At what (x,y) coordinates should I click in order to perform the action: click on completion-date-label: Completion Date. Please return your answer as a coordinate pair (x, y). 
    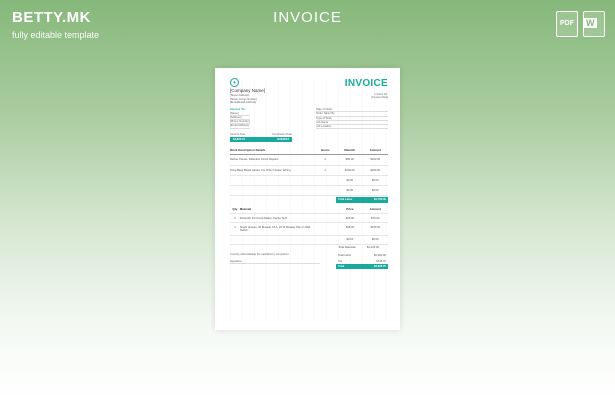
    Looking at the image, I should click on (281, 135).